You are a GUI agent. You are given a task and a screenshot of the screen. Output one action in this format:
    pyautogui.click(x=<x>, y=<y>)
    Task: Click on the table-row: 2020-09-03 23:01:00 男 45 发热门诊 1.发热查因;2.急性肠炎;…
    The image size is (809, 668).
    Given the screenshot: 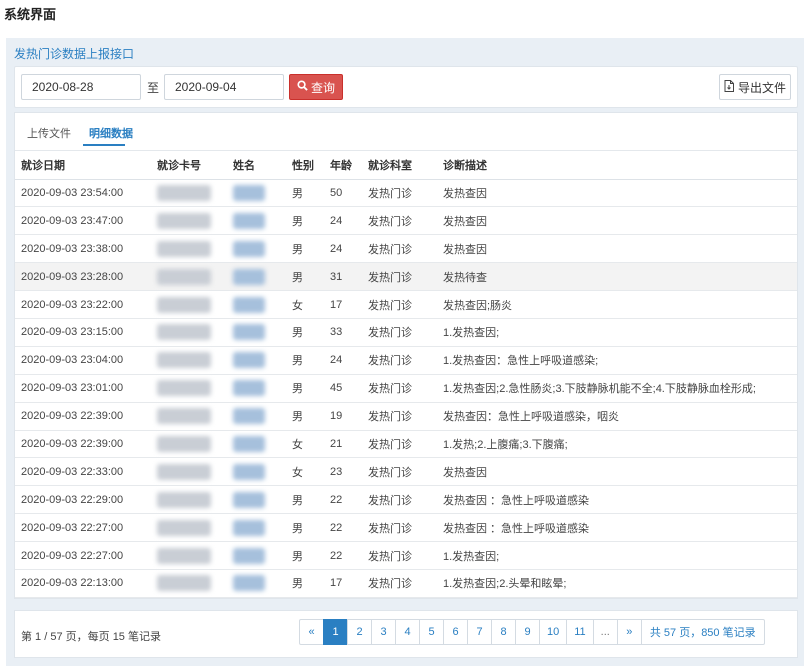 What is the action you would take?
    pyautogui.click(x=406, y=388)
    